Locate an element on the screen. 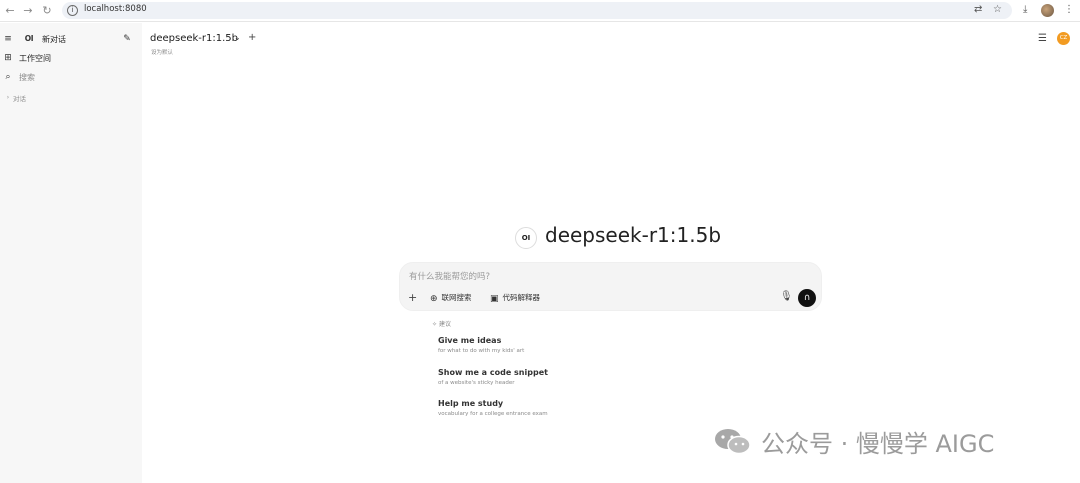 Image resolution: width=1080 pixels, height=483 pixels. suggestions-heading-label: 建议 is located at coordinates (444, 324).